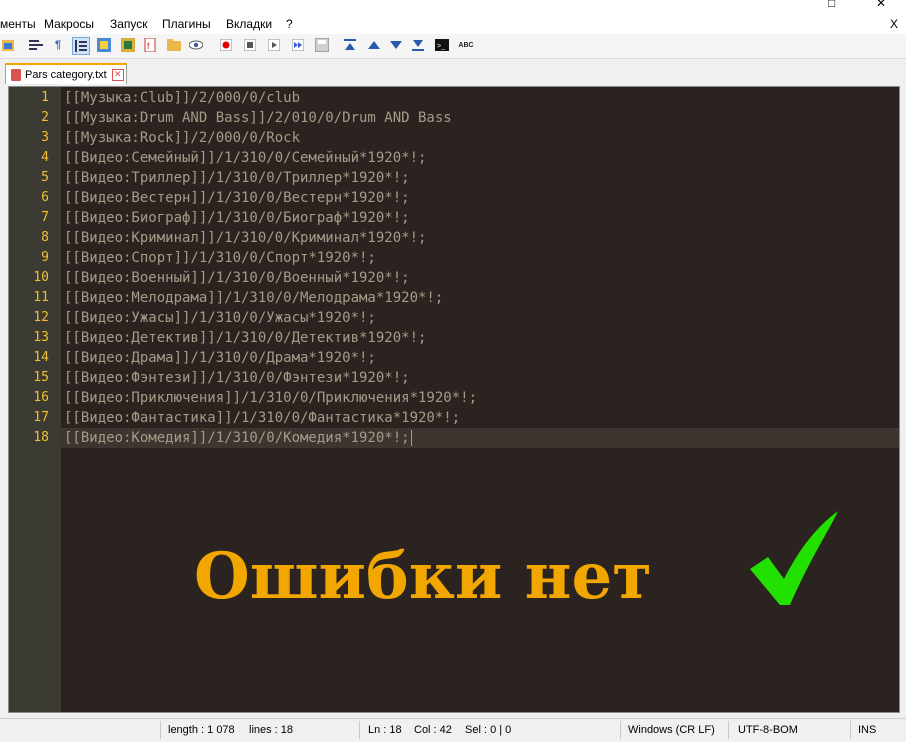  I want to click on console-icon: >_, so click(442, 45).